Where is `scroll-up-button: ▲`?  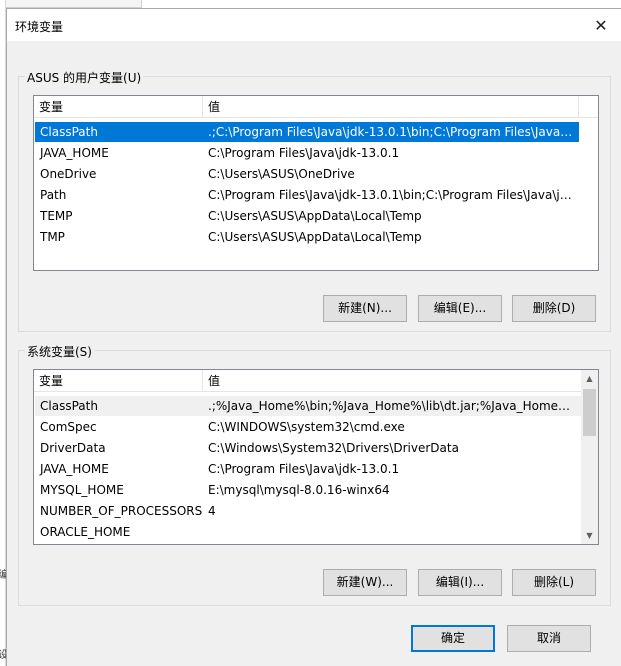 scroll-up-button: ▲ is located at coordinates (589, 378).